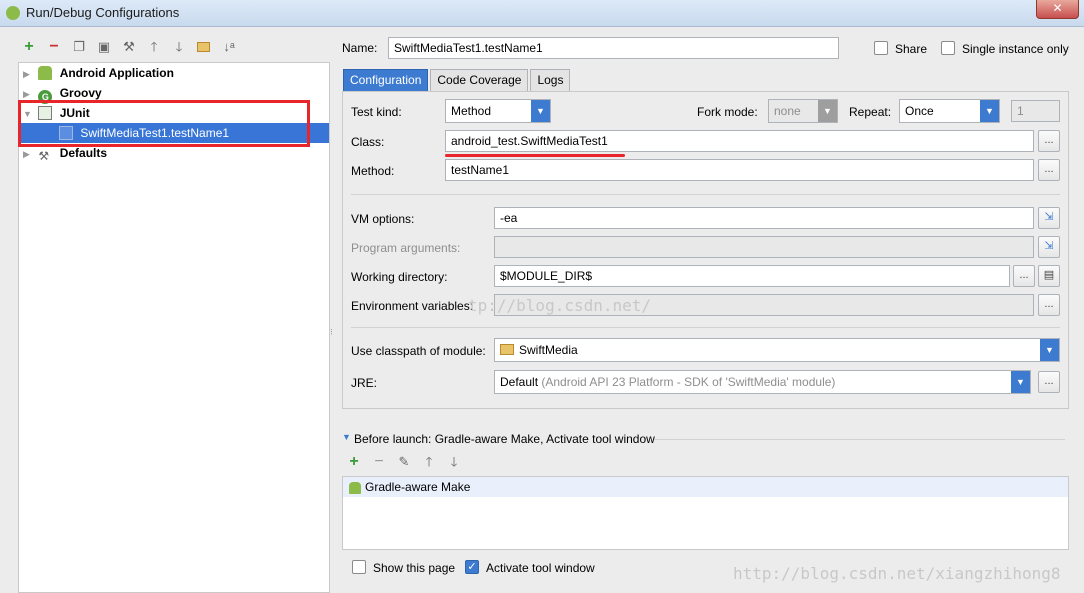  Describe the element at coordinates (739, 170) in the screenshot. I see `method-field: testName1` at that location.